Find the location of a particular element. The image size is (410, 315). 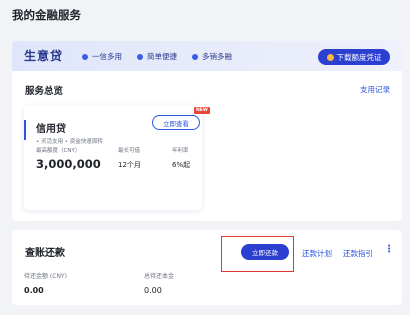

banner-feature: 简单便捷 is located at coordinates (157, 56).